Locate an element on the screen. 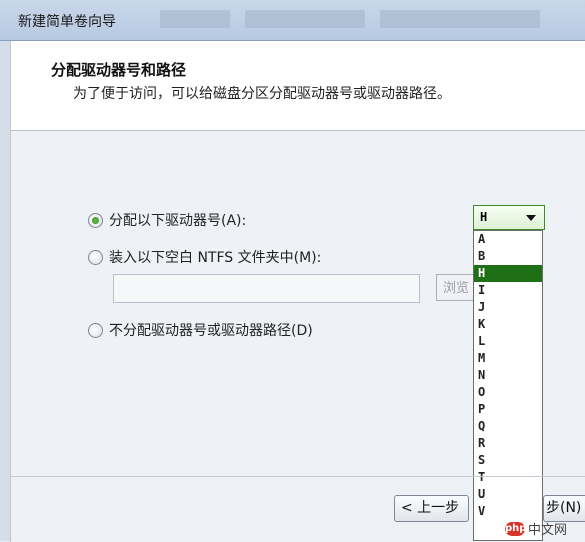 This screenshot has width=585, height=542. watermark-text: 中文网 is located at coordinates (548, 530).